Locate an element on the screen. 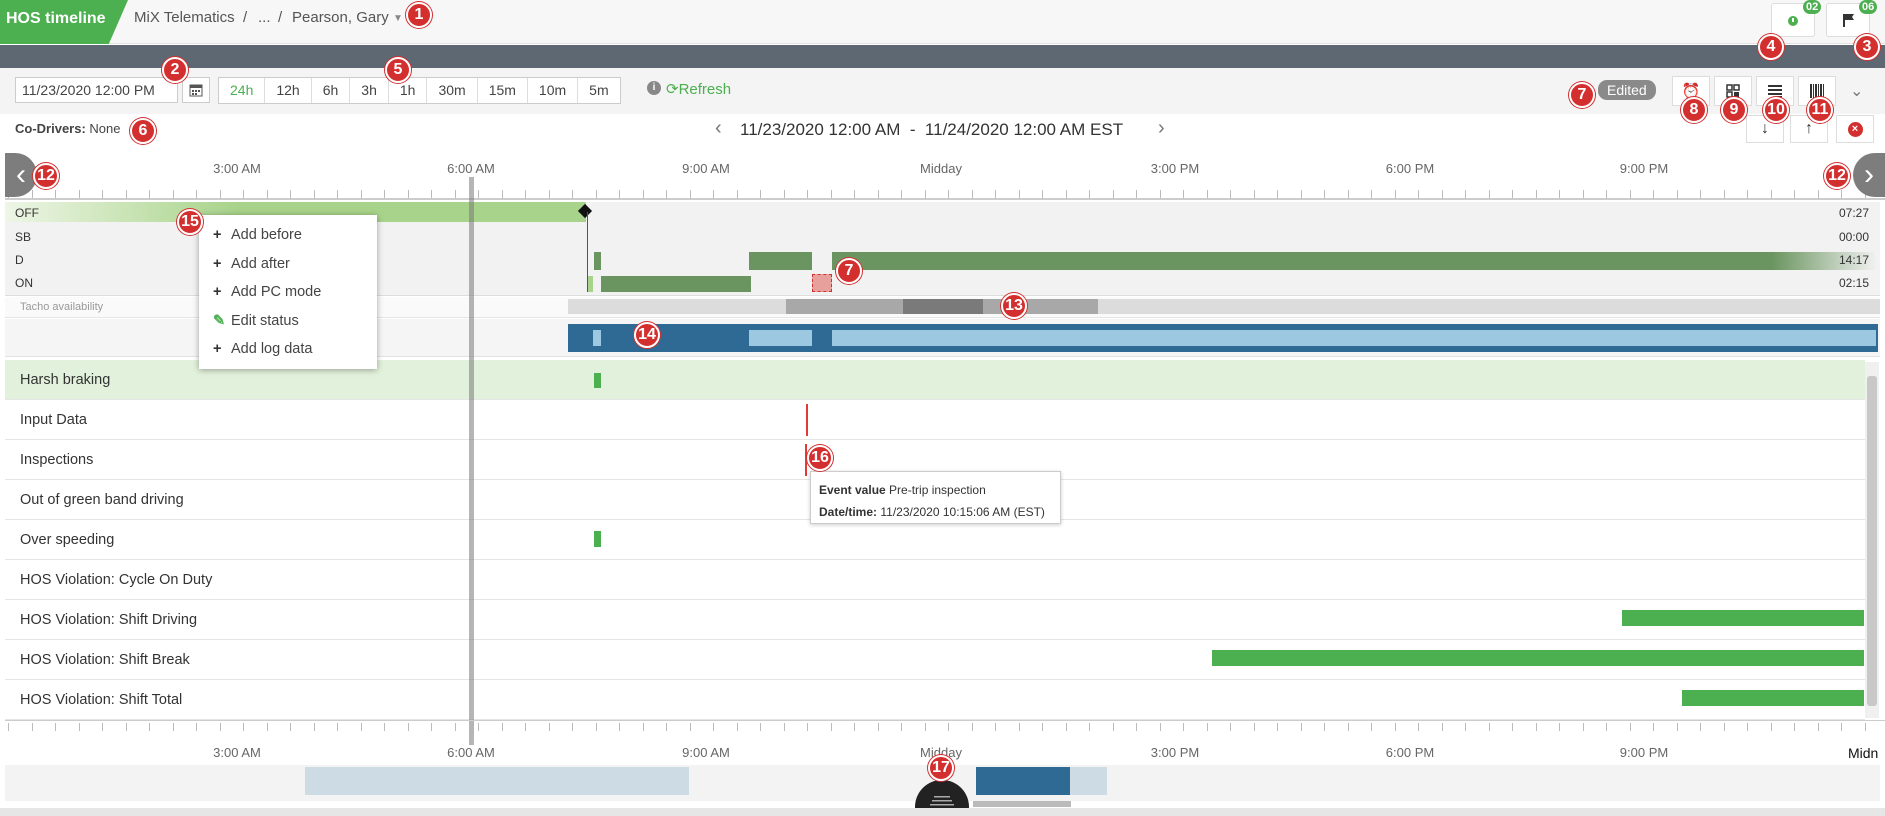 This screenshot has height=816, width=1885. axis-tick-label: 6:00 PM is located at coordinates (1410, 752).